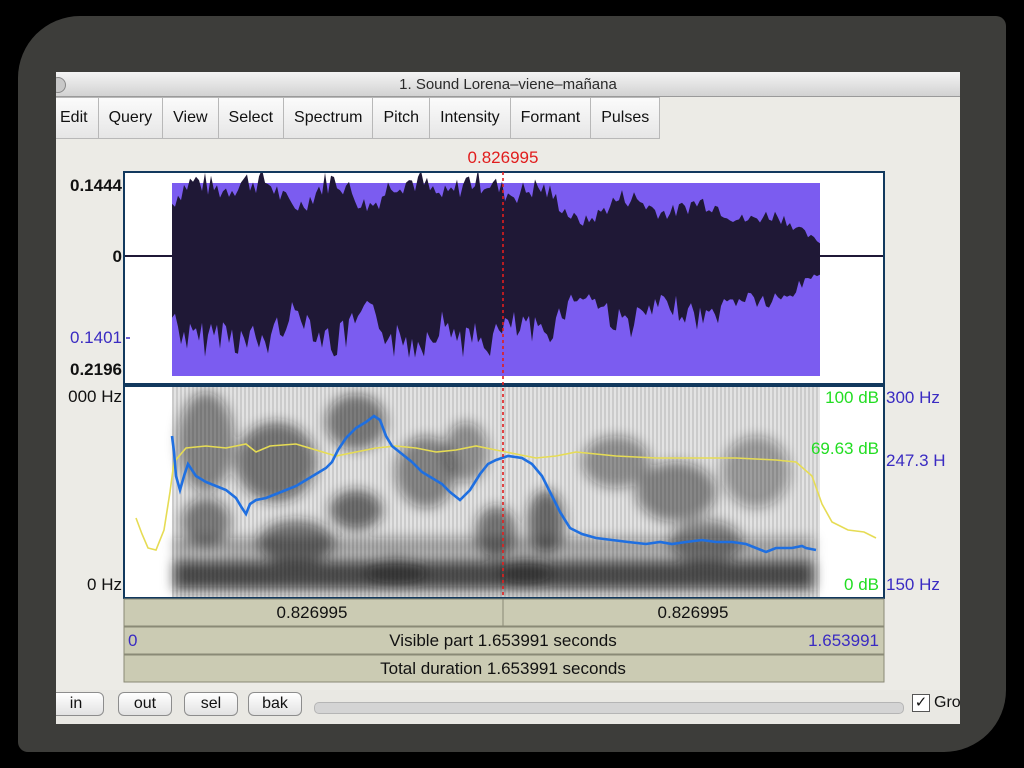 The image size is (1024, 768). What do you see at coordinates (609, 708) in the screenshot?
I see `horizontal-scrollbar` at bounding box center [609, 708].